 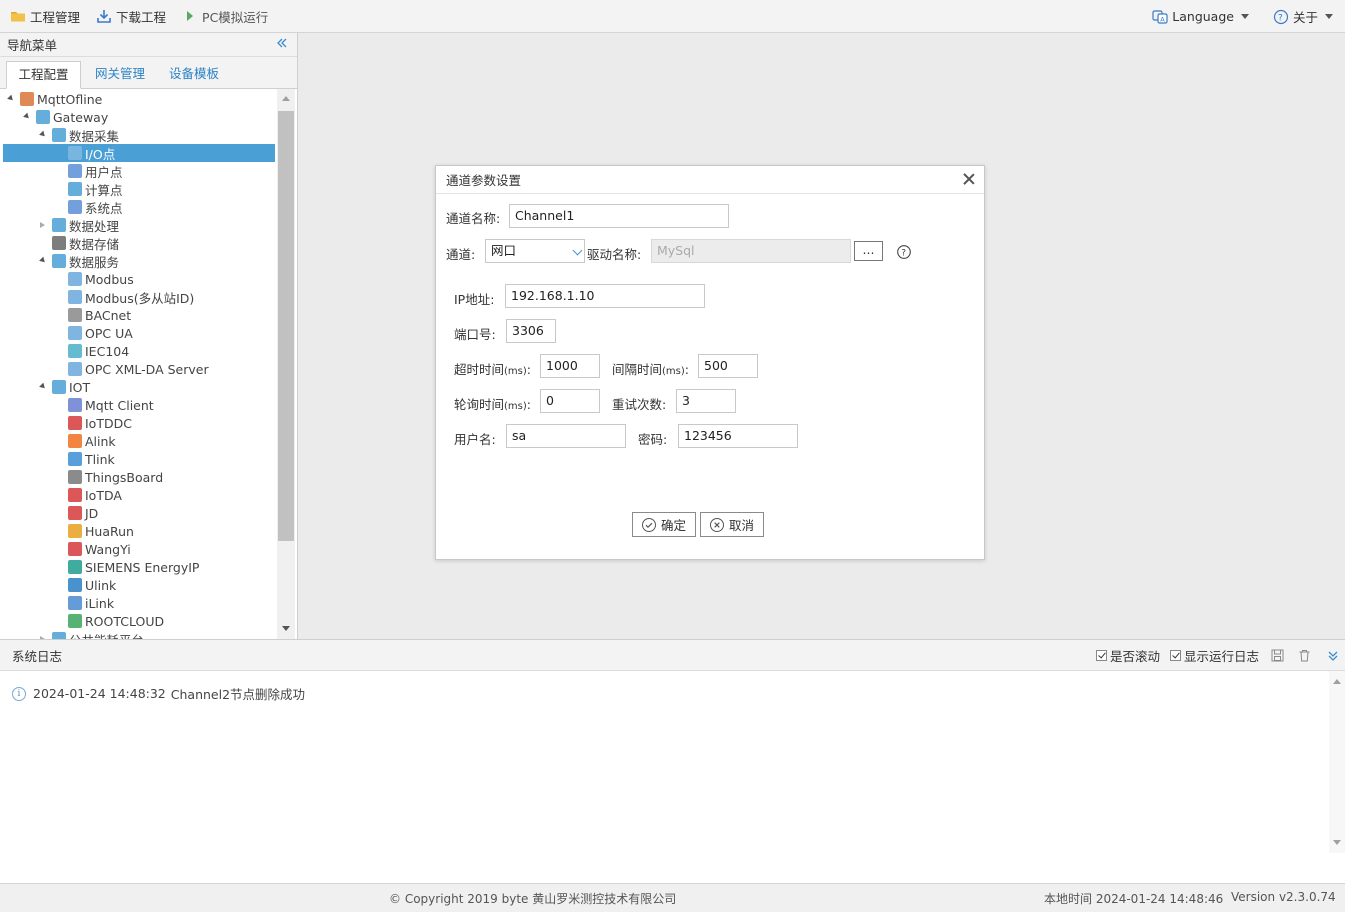 I want to click on tree-node: HuaRun, so click(x=101, y=531).